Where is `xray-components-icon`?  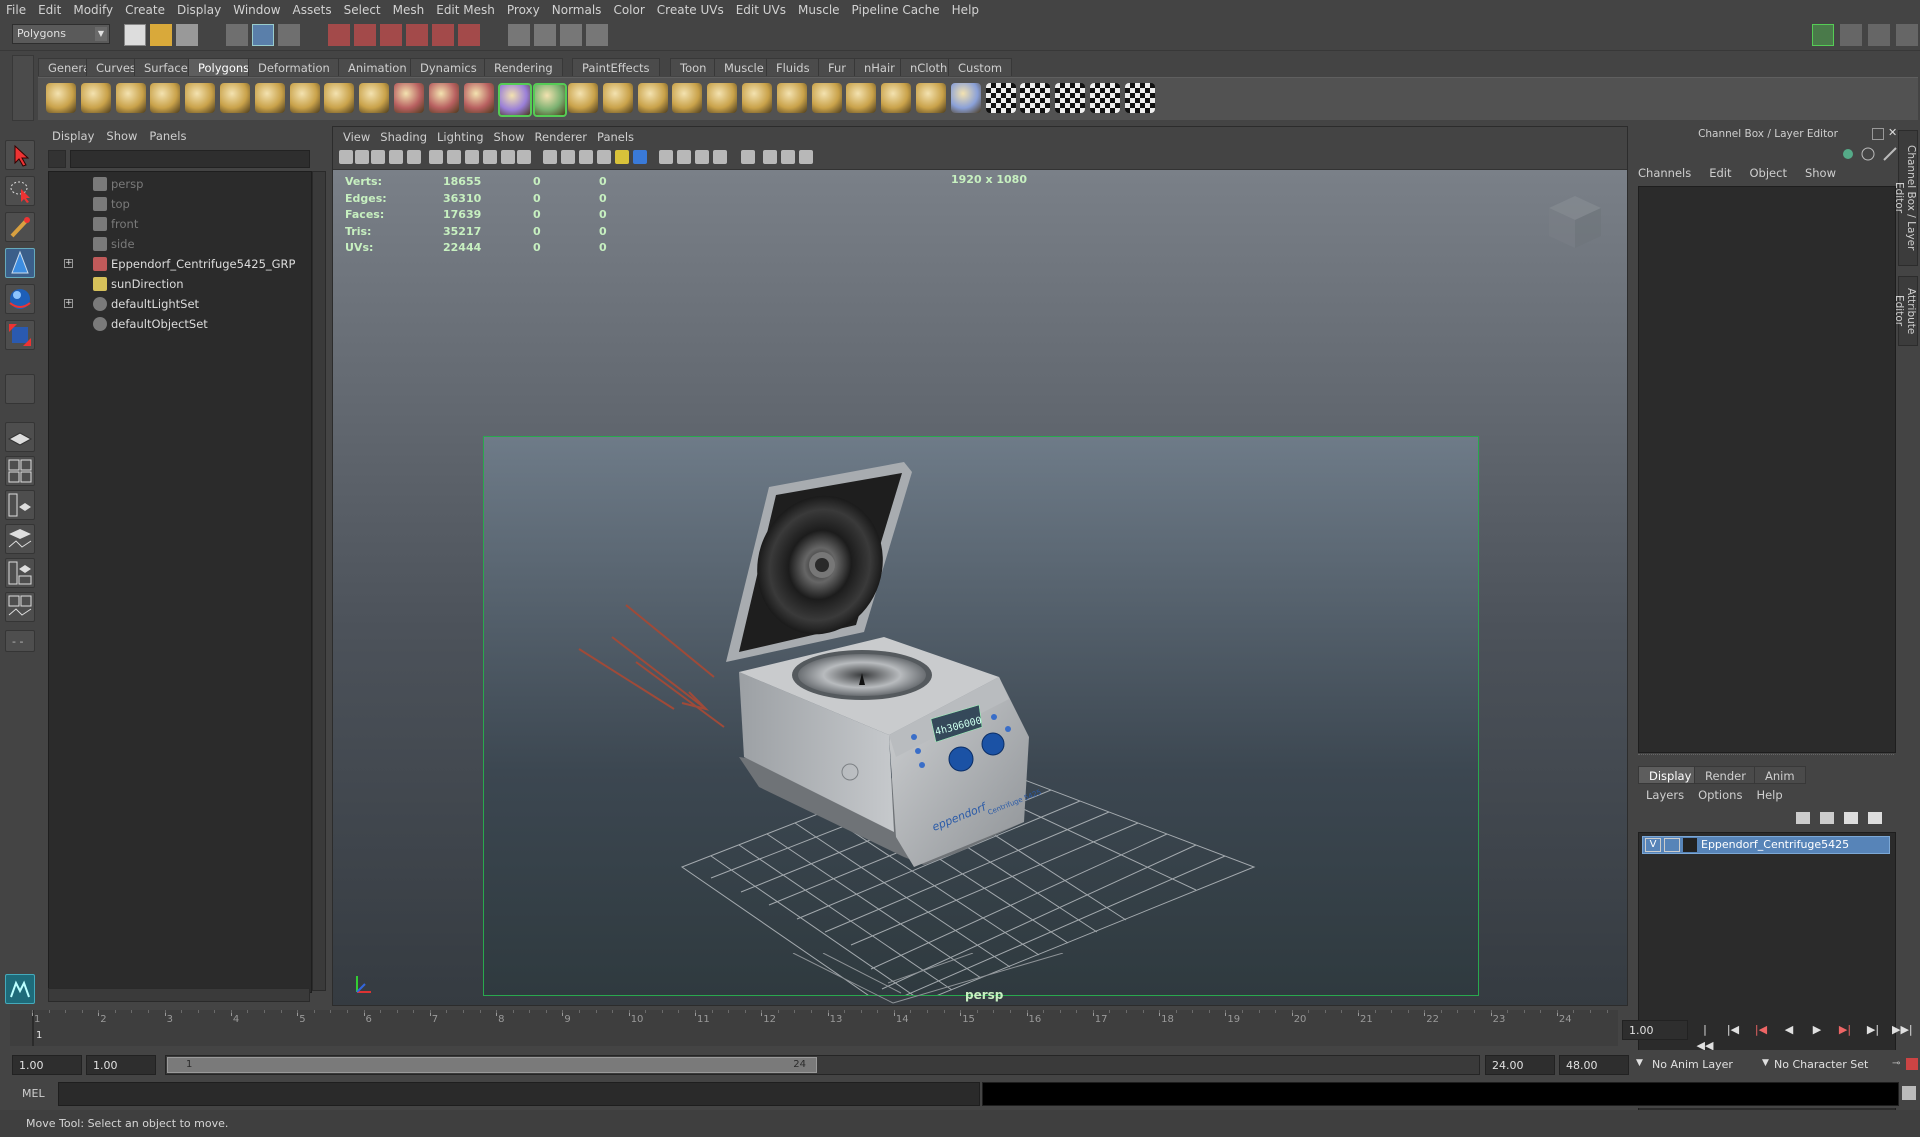
xray-components-icon is located at coordinates (806, 157).